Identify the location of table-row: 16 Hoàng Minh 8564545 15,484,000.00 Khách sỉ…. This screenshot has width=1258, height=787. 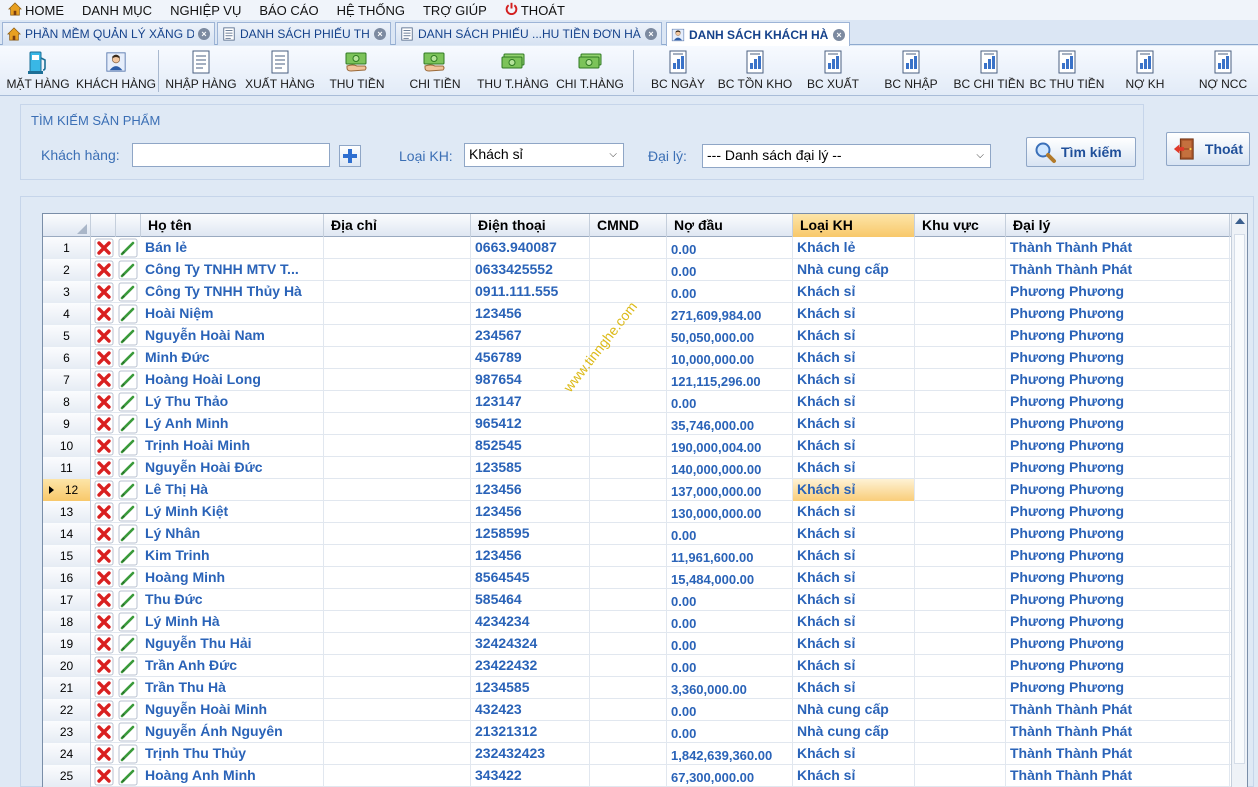
(637, 578).